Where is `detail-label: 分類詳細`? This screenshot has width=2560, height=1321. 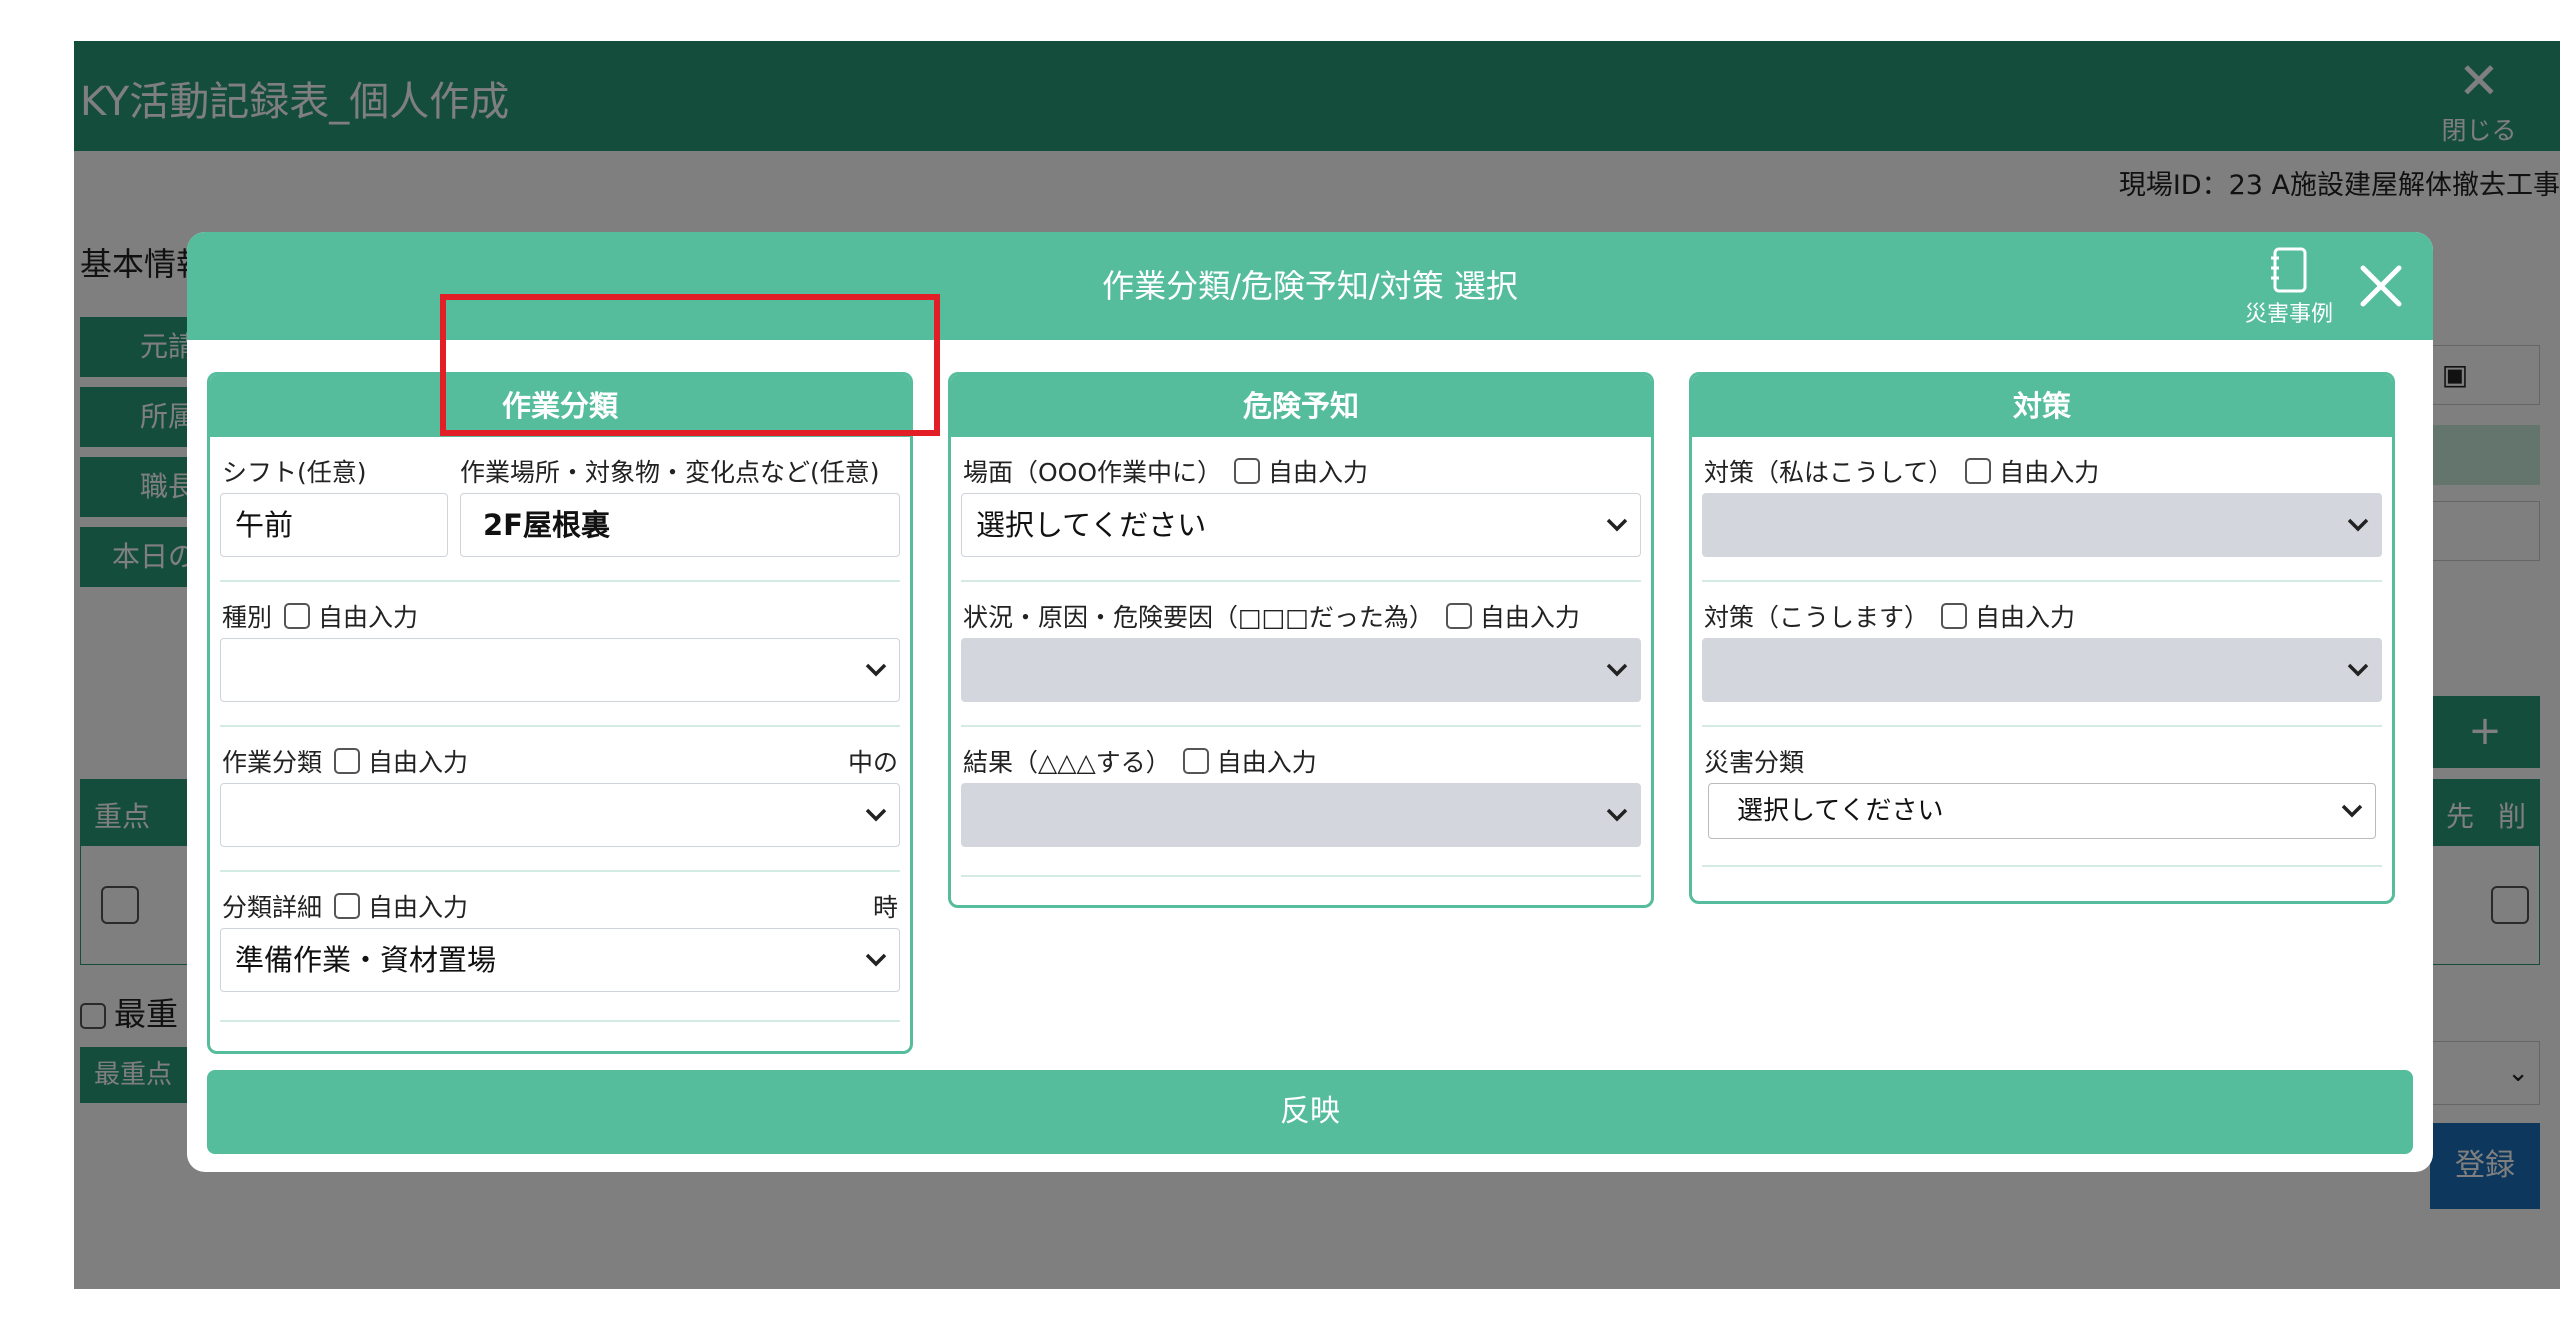
detail-label: 分類詳細 is located at coordinates (272, 907).